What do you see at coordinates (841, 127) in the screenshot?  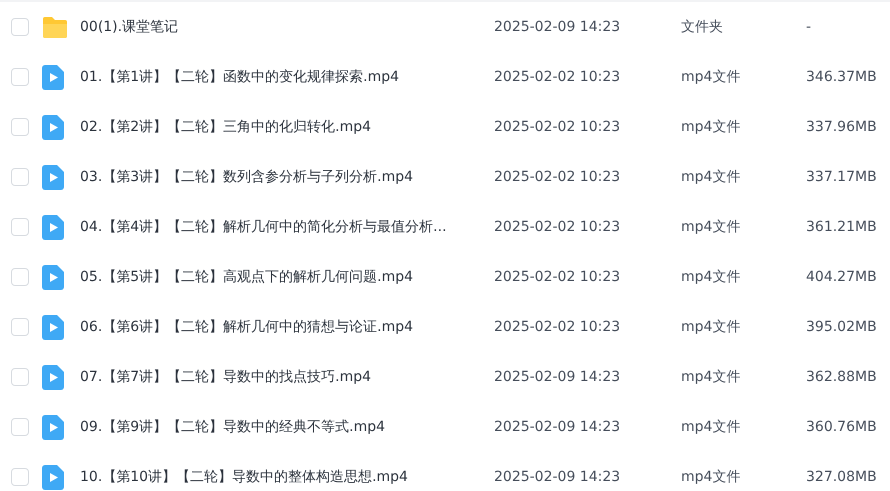 I see `file-size: 337.96MB` at bounding box center [841, 127].